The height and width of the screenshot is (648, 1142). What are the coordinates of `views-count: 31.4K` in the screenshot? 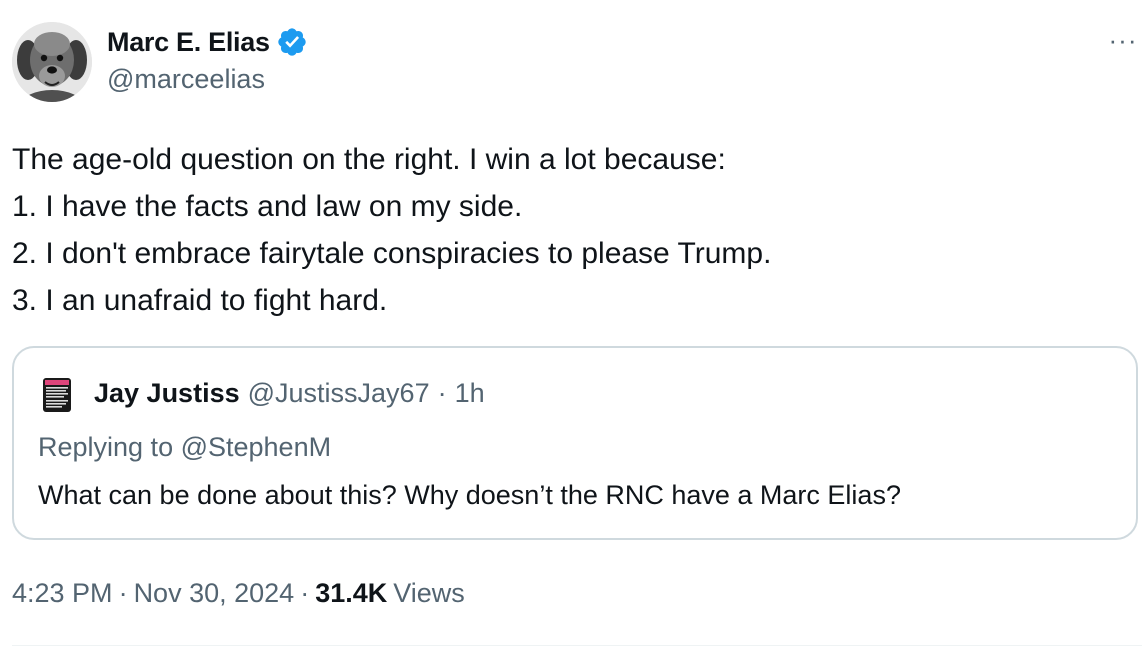 It's located at (351, 593).